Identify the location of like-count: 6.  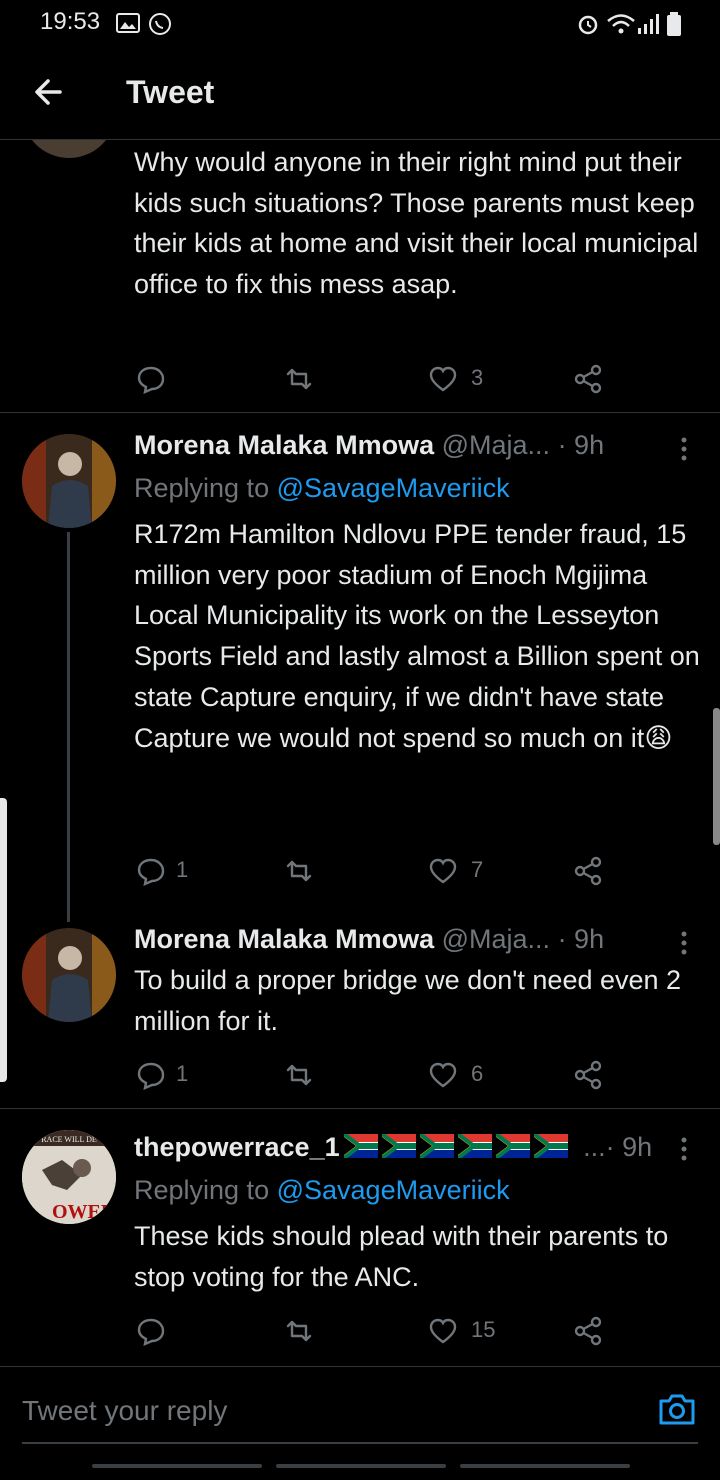
(477, 1073).